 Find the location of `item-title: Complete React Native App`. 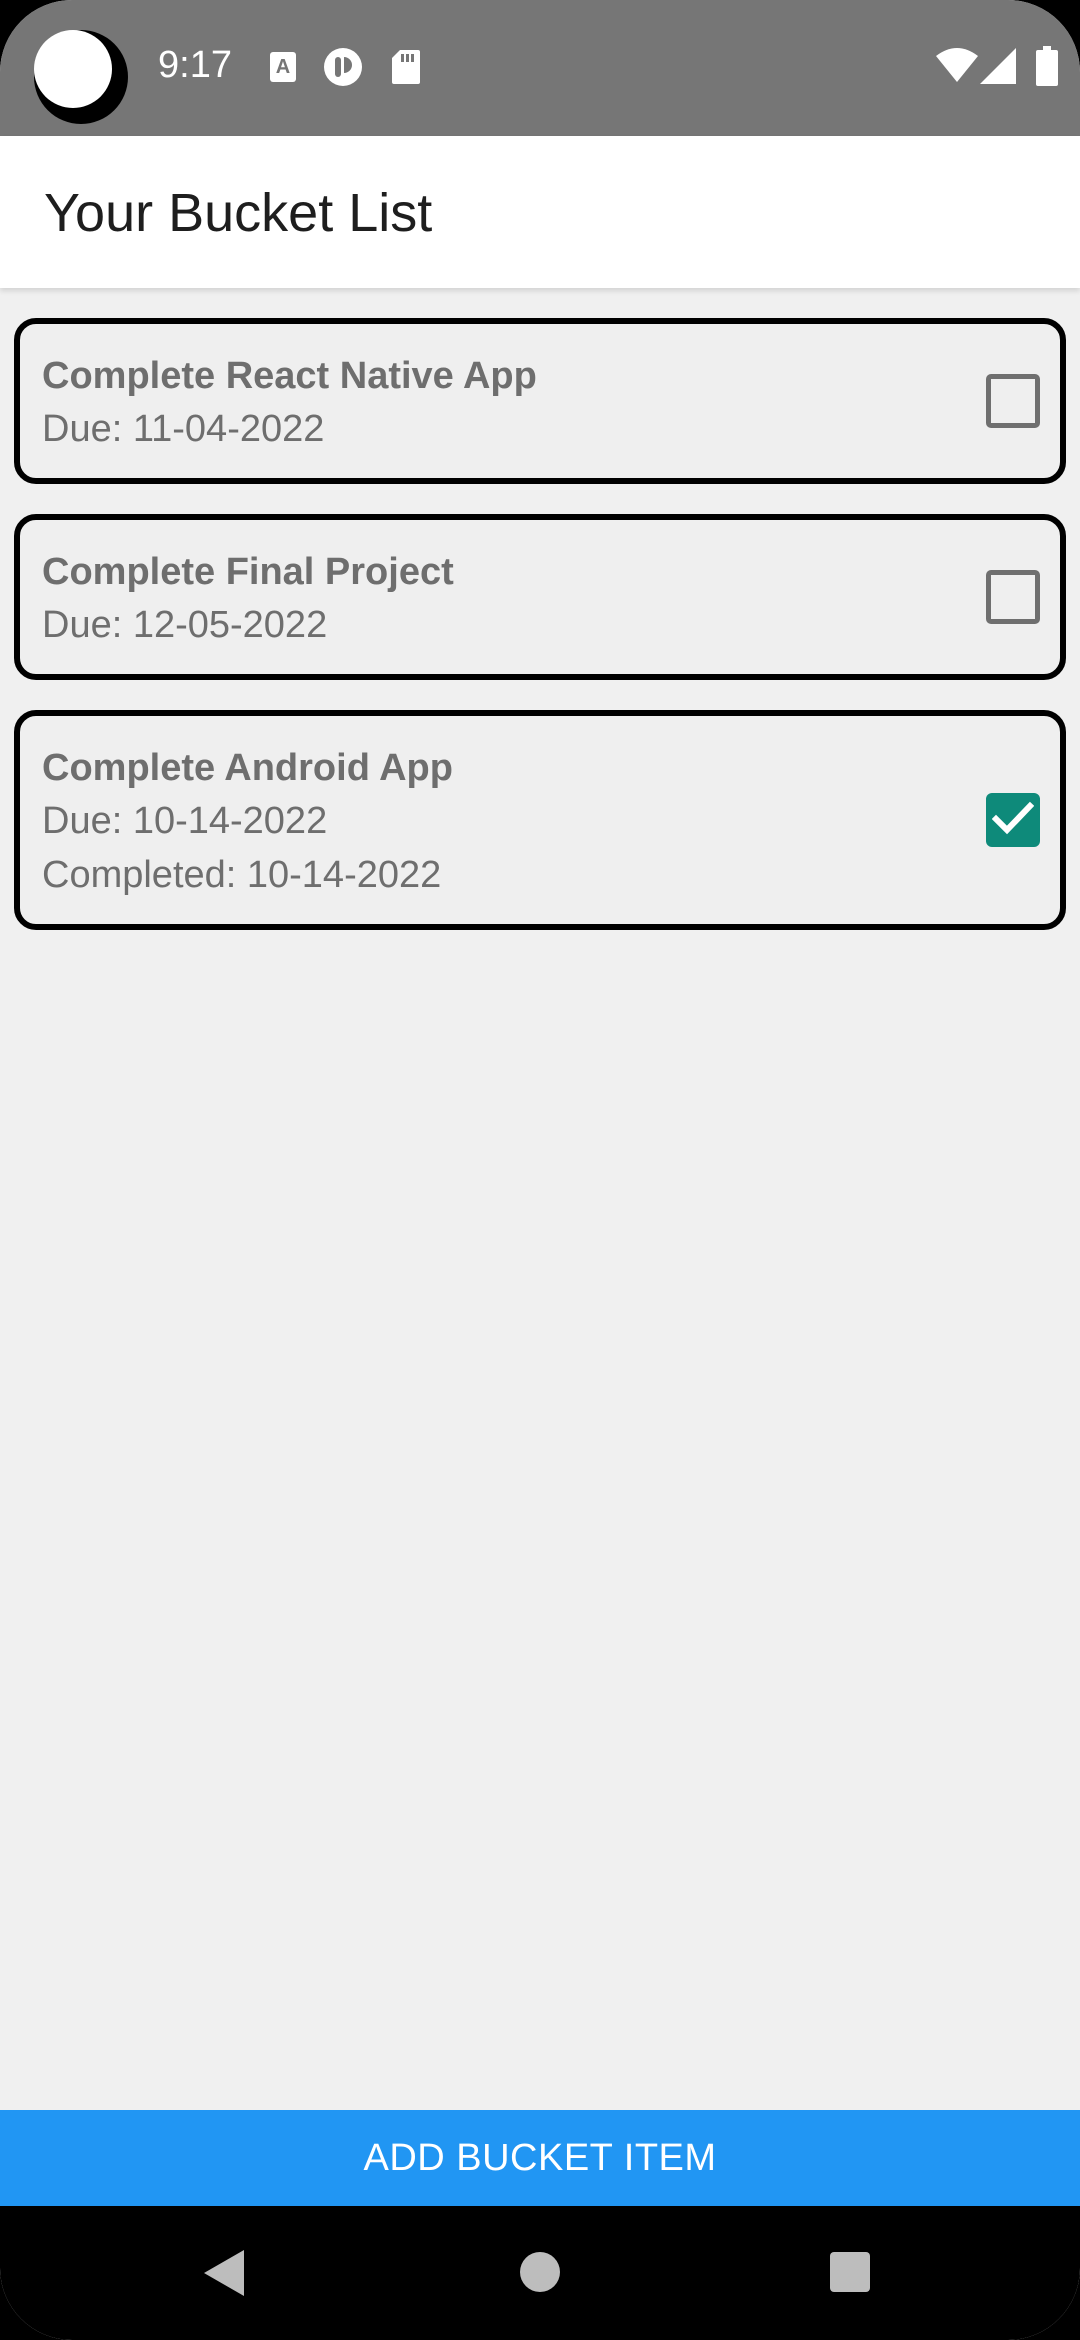

item-title: Complete React Native App is located at coordinates (289, 376).